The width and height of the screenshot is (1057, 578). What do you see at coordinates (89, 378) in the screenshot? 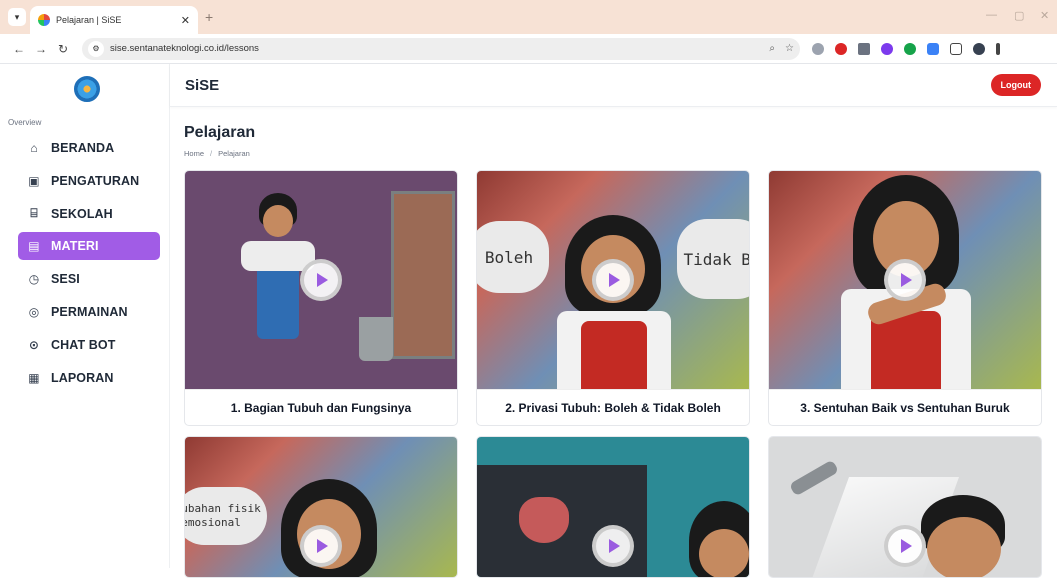
I see `sidebar-item-laporan: ▦ LAPORAN` at bounding box center [89, 378].